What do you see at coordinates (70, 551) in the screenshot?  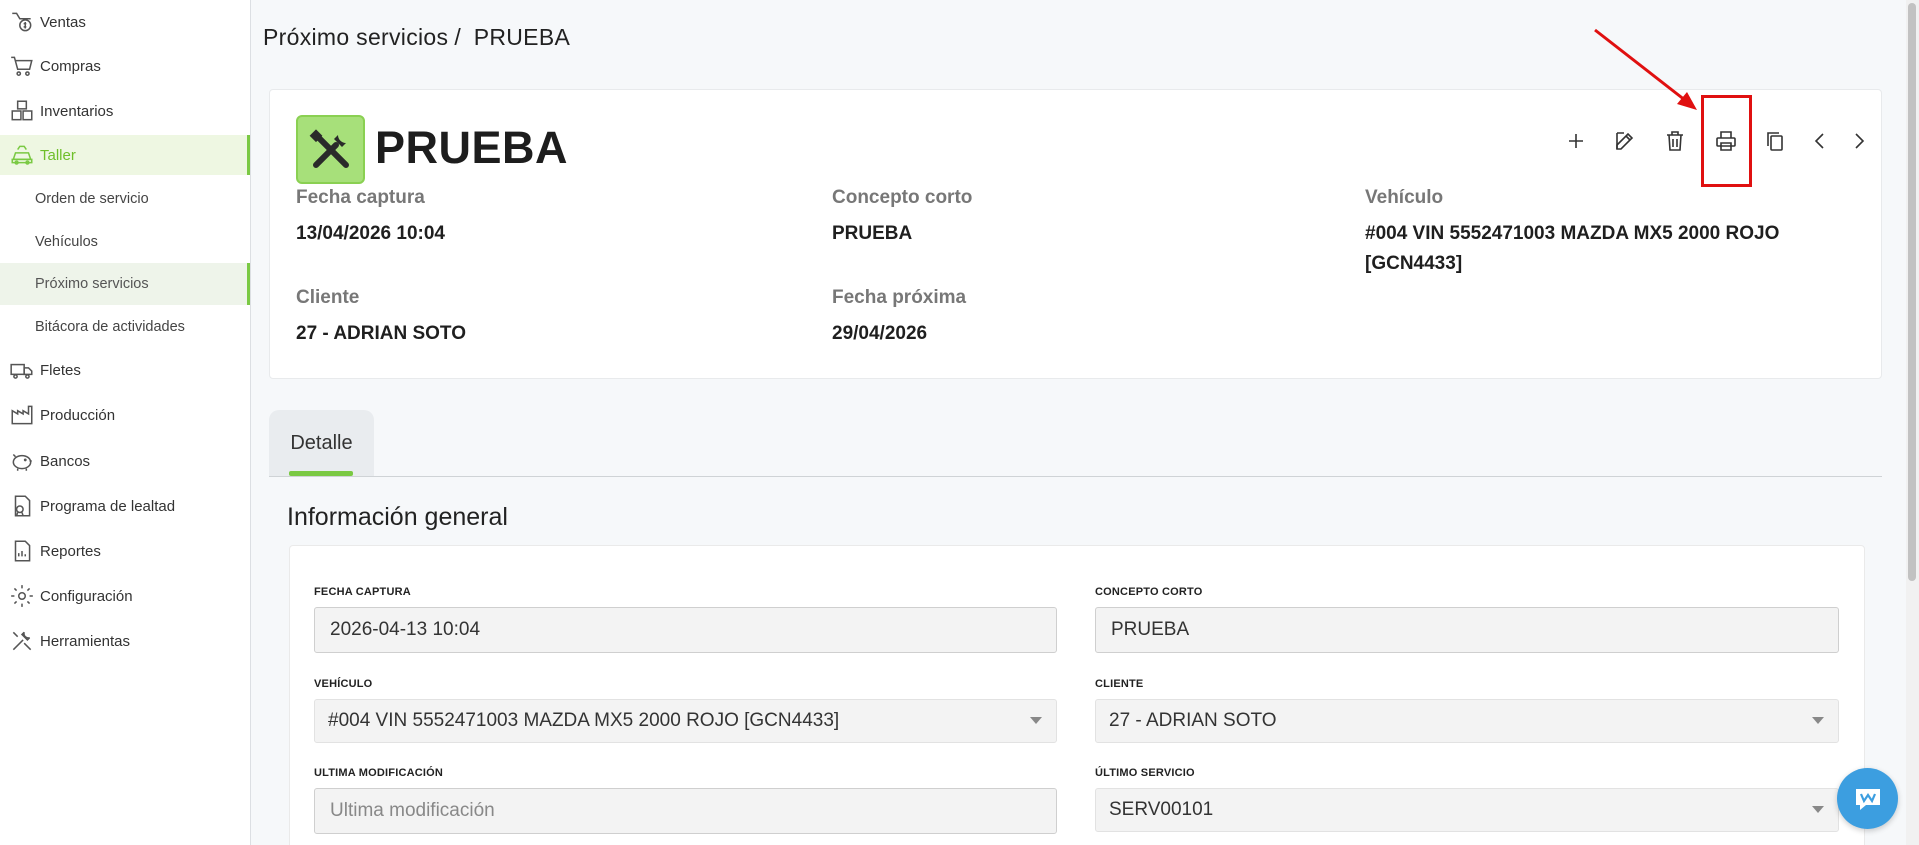 I see `sidebar-item-label: Reportes` at bounding box center [70, 551].